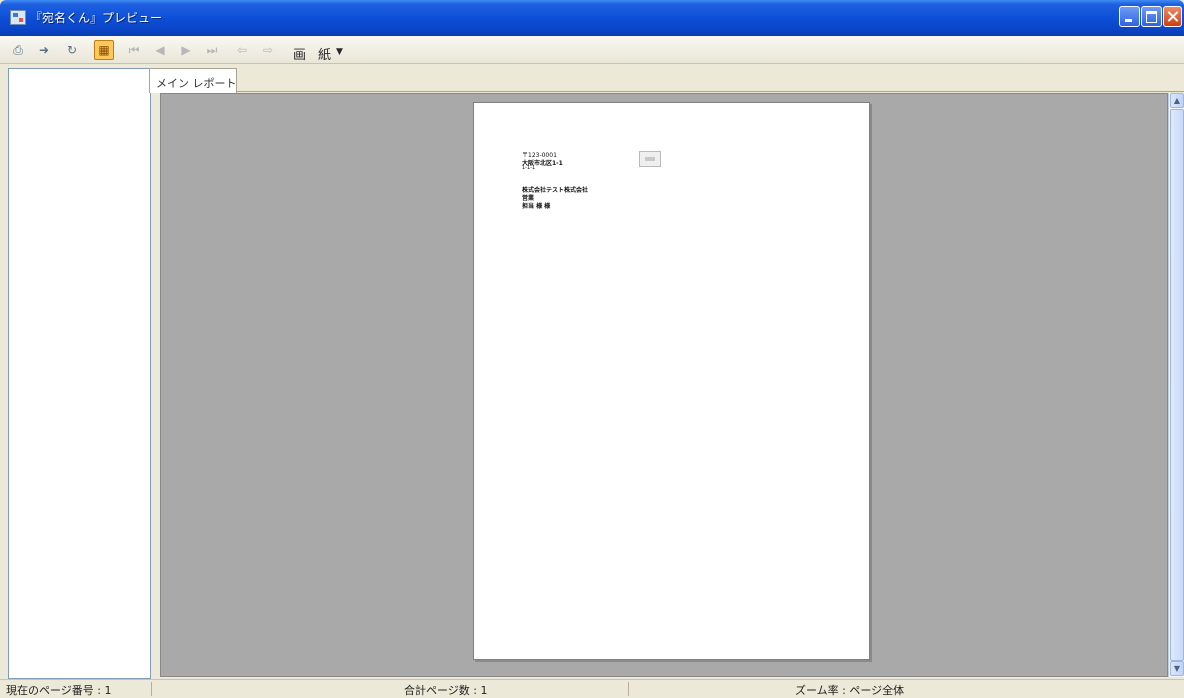 This screenshot has height=698, width=1184. Describe the element at coordinates (529, 168) in the screenshot. I see `address-line-2: 1-1-1` at that location.